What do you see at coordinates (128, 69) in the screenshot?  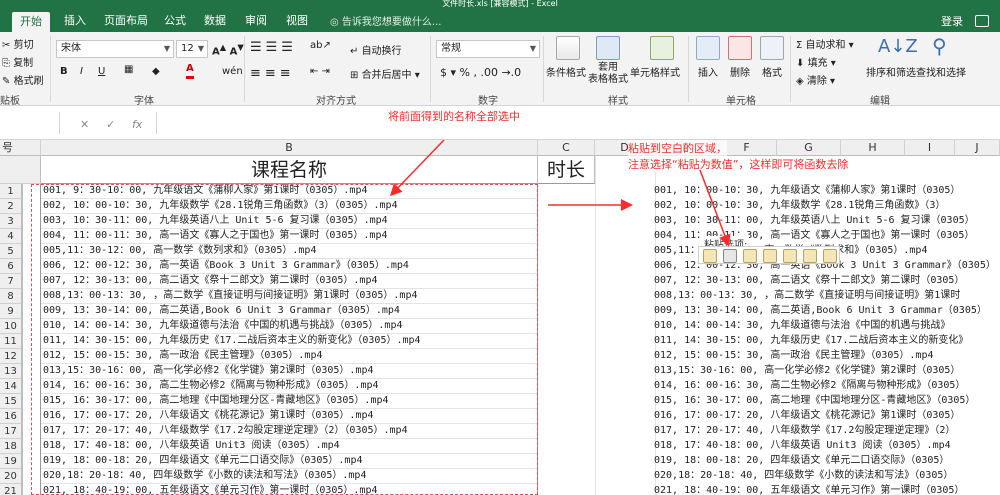 I see `borders-icon: ▦` at bounding box center [128, 69].